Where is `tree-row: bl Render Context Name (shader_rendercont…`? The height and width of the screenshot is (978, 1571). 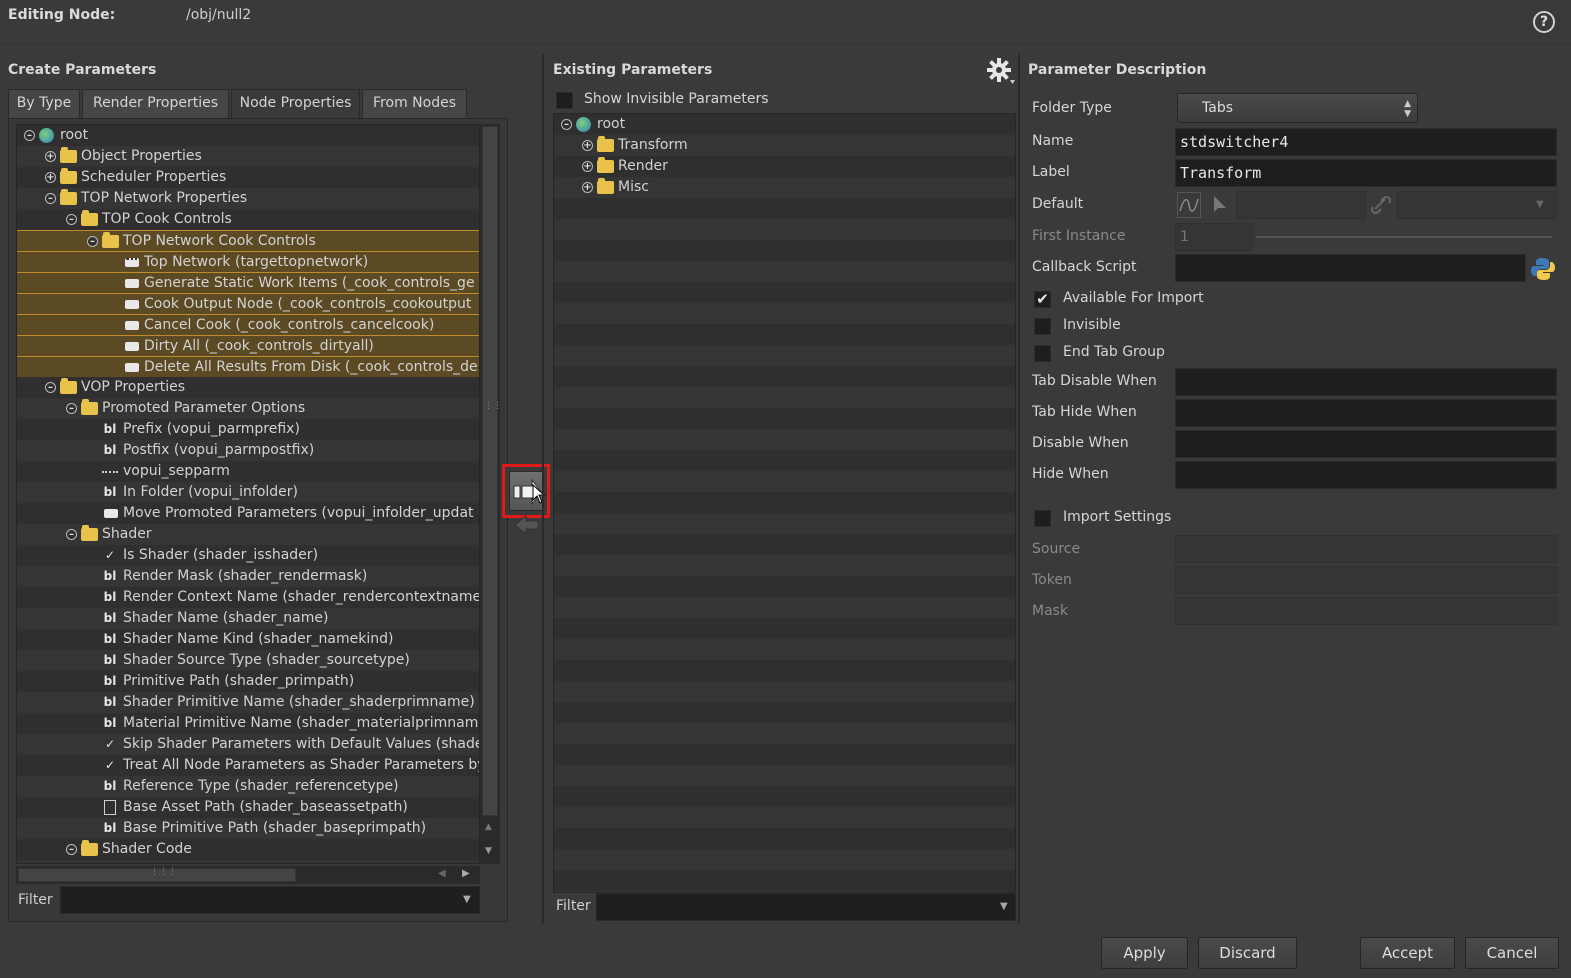
tree-row: bl Render Context Name (shader_rendercont… is located at coordinates (248, 597).